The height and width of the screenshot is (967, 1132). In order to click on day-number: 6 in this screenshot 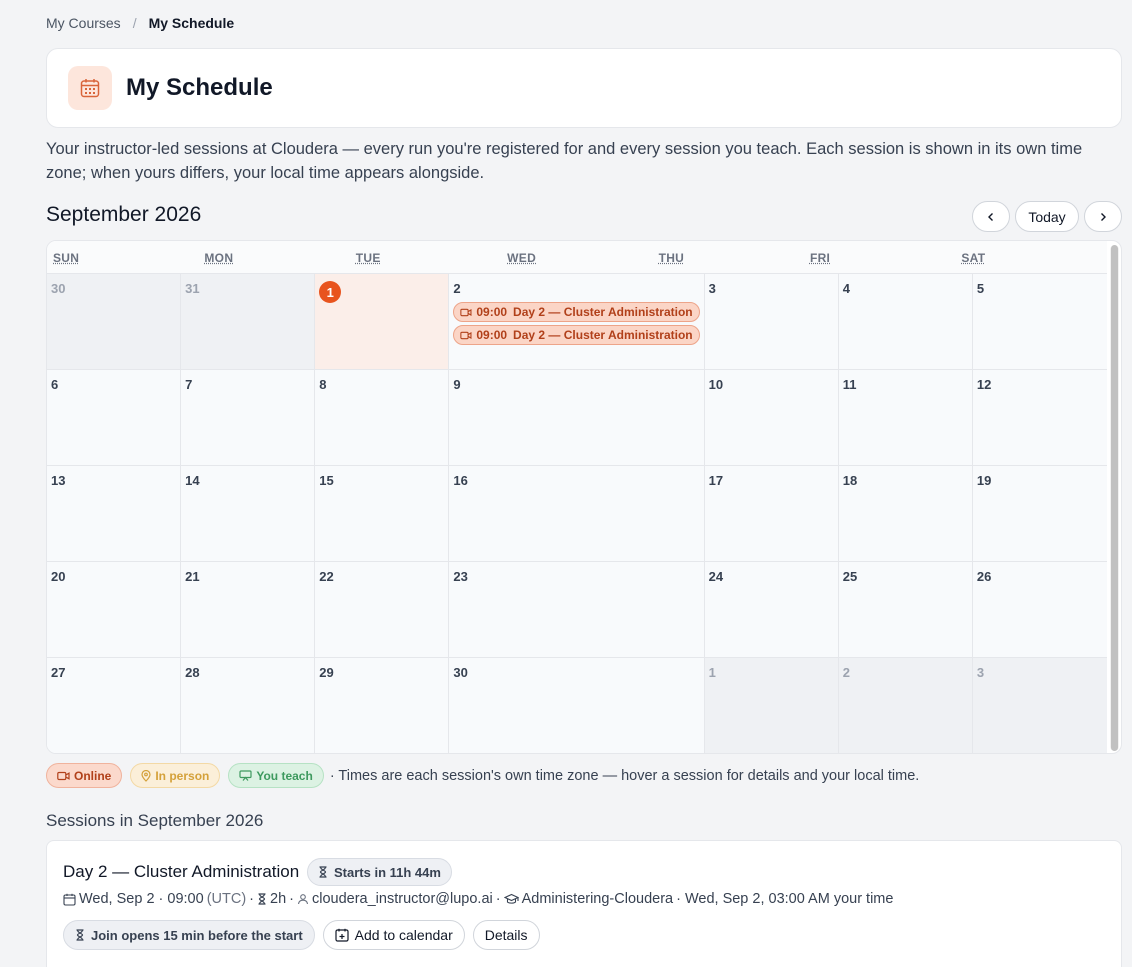, I will do `click(55, 384)`.